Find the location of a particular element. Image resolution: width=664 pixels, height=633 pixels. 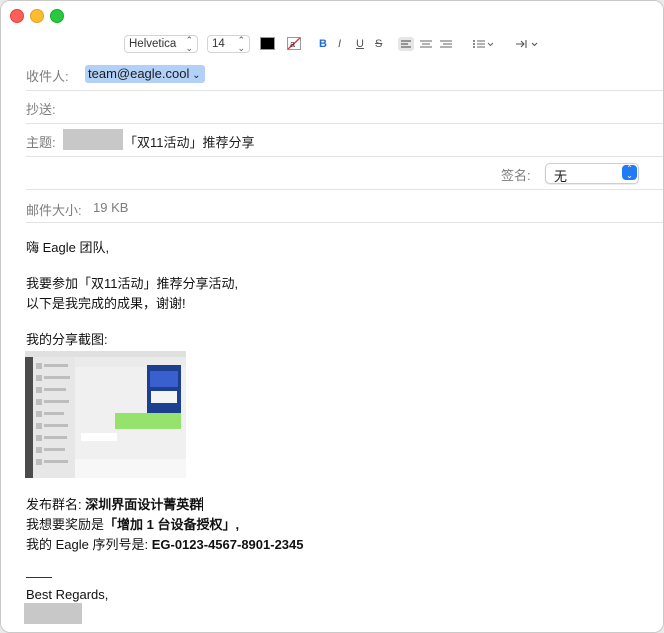

align-right-button is located at coordinates (446, 43).